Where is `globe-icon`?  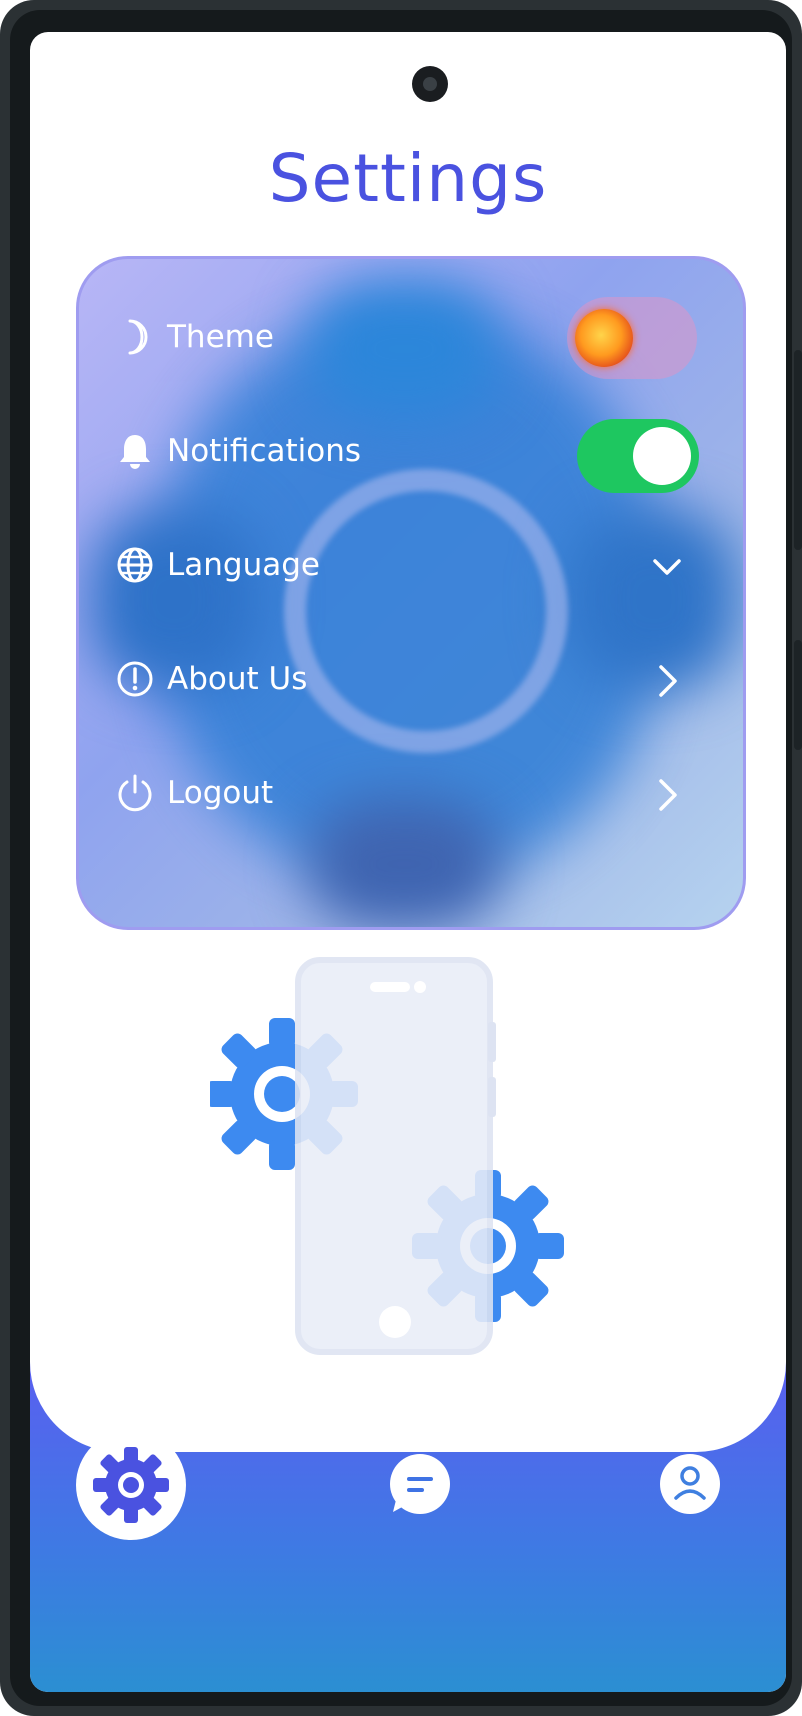 globe-icon is located at coordinates (135, 565).